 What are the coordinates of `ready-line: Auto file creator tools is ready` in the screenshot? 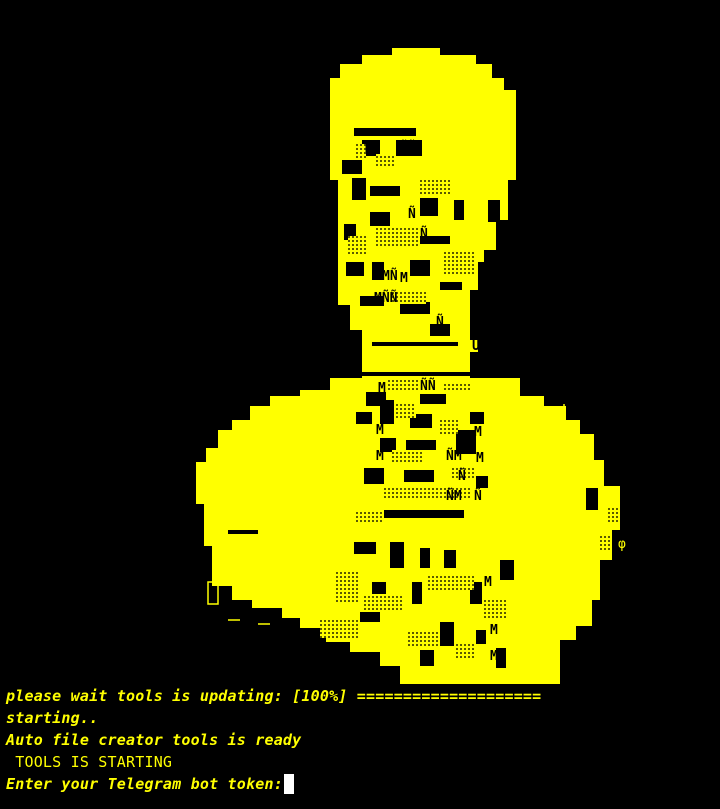 It's located at (154, 740).